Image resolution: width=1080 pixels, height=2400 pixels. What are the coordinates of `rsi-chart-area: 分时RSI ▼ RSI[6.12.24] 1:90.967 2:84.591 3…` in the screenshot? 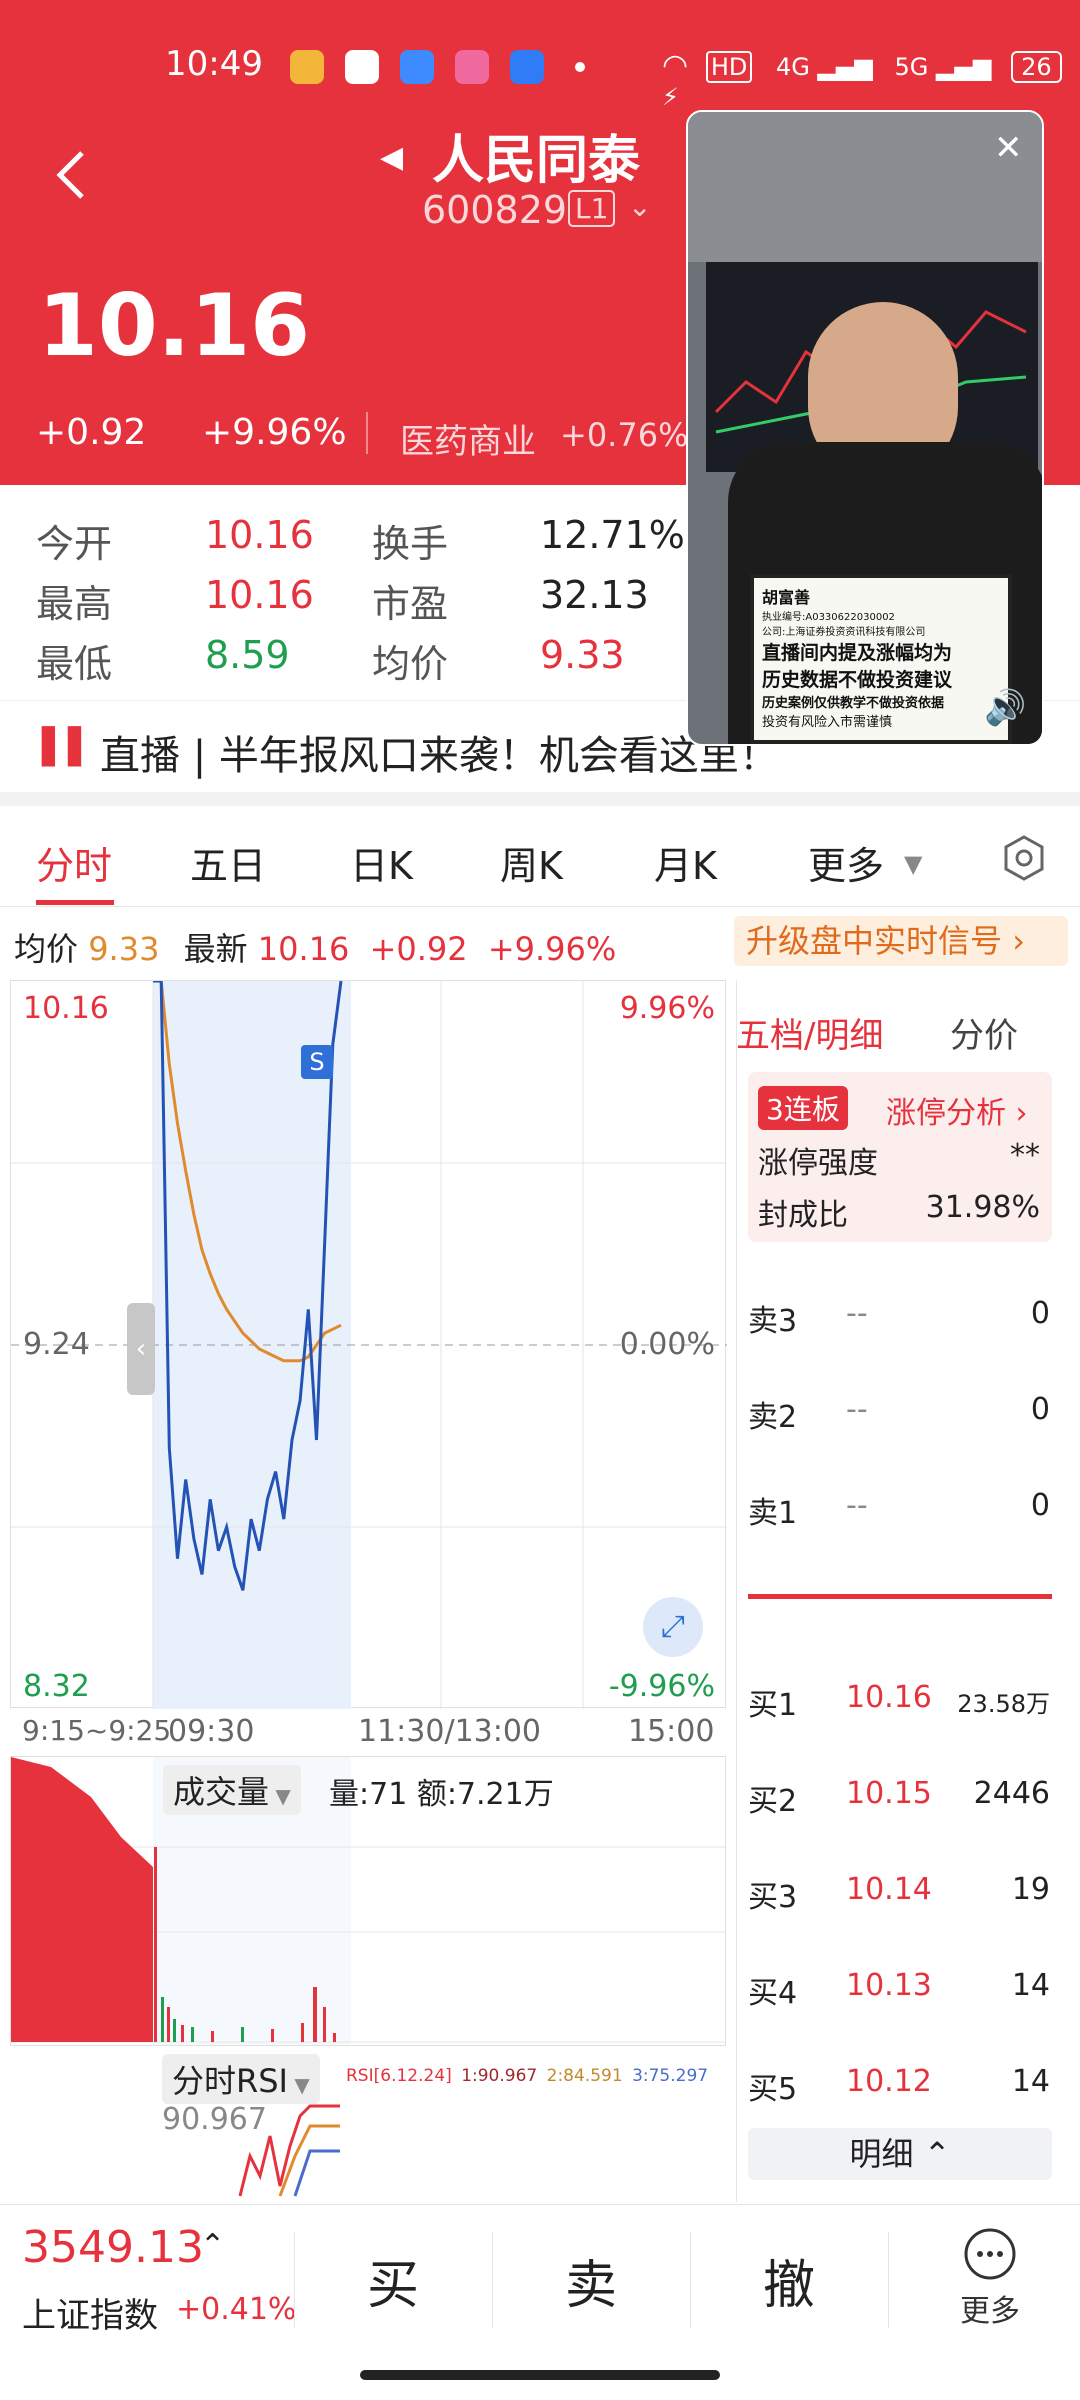 It's located at (368, 2124).